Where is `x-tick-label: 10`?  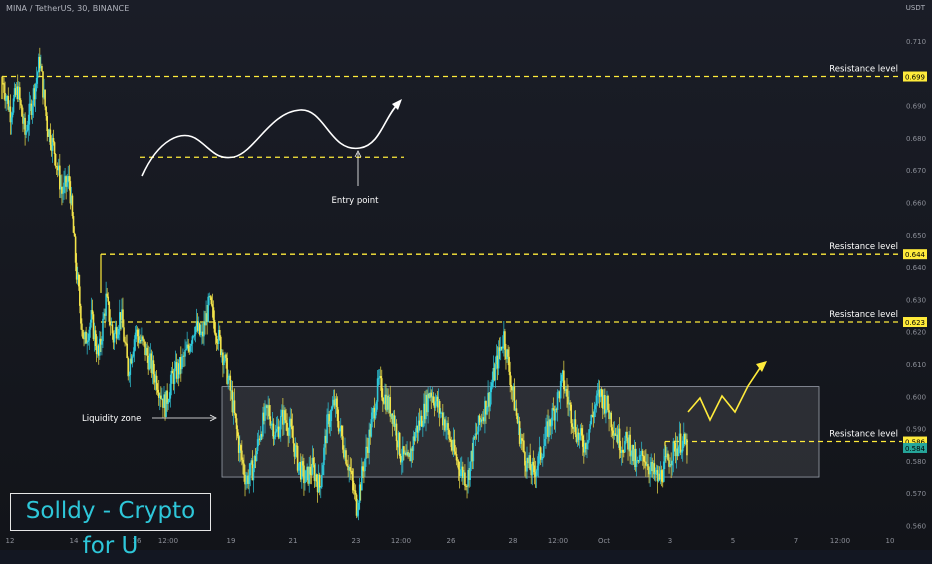 x-tick-label: 10 is located at coordinates (890, 541).